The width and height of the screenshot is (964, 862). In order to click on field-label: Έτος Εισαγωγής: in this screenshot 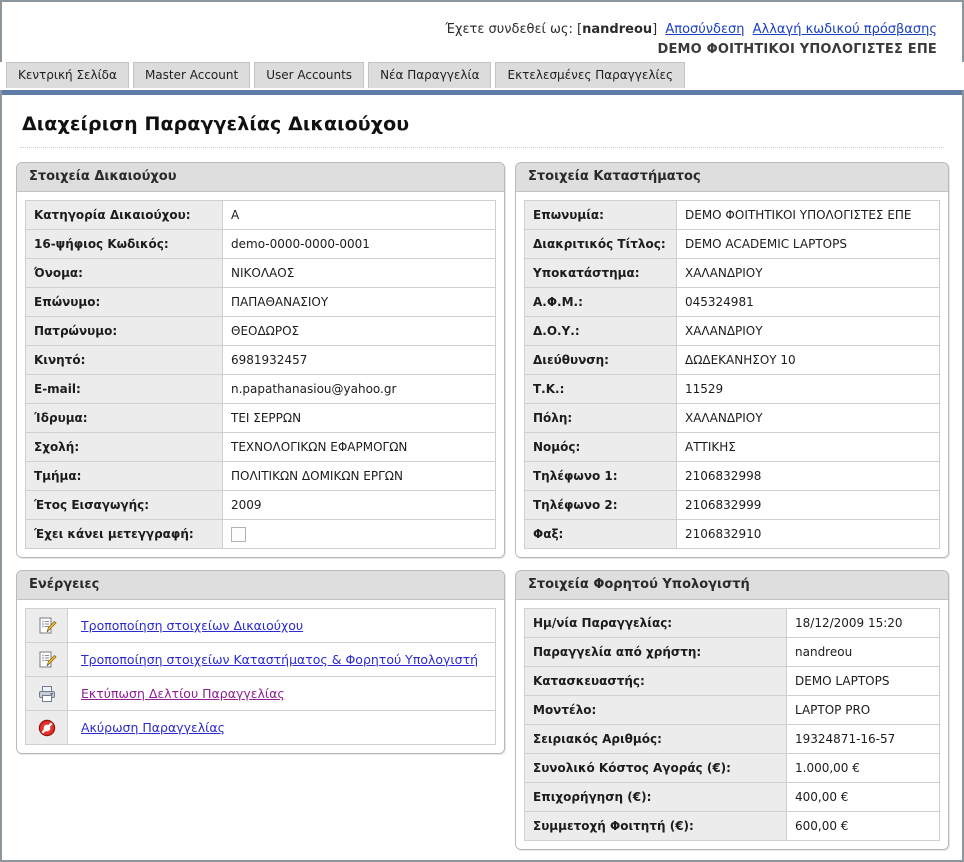, I will do `click(124, 505)`.